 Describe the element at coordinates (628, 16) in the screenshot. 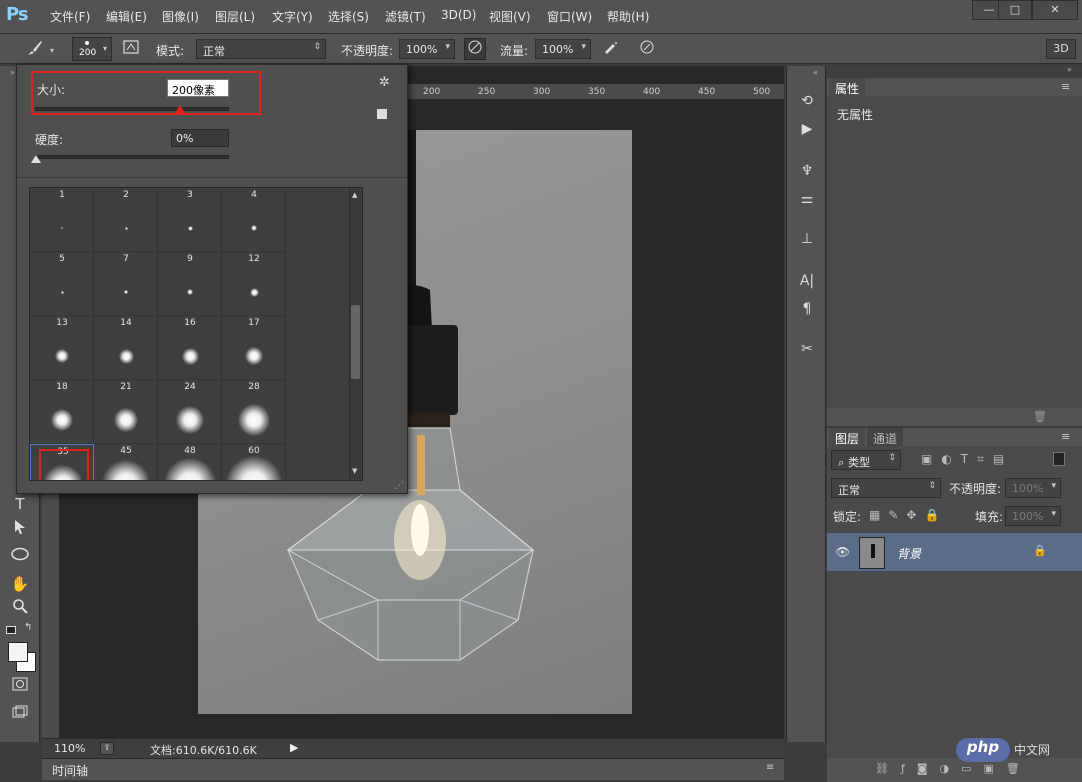

I see `menu-help: 帮助(H)` at that location.